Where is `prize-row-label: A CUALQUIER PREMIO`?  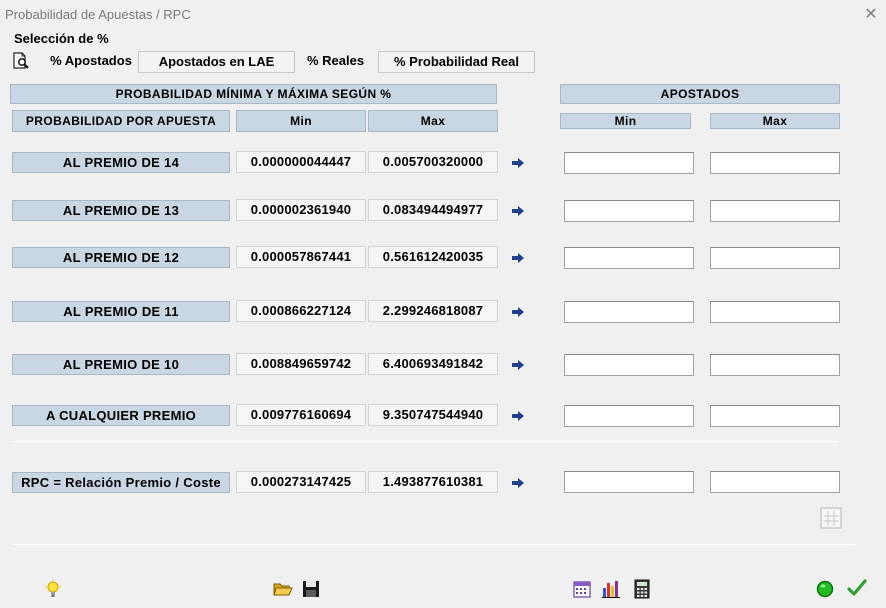 prize-row-label: A CUALQUIER PREMIO is located at coordinates (121, 415).